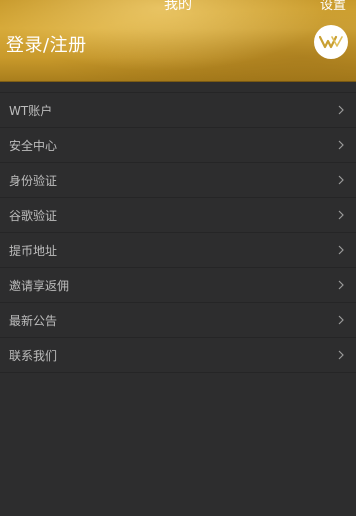  What do you see at coordinates (33, 250) in the screenshot?
I see `menu-item-label: 提币地址` at bounding box center [33, 250].